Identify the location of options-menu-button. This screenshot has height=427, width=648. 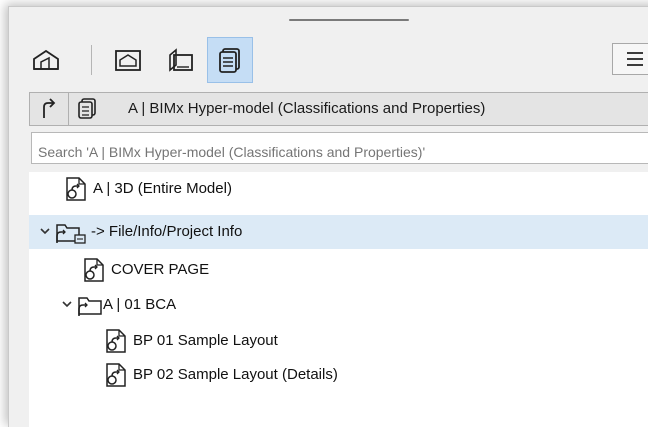
(630, 59).